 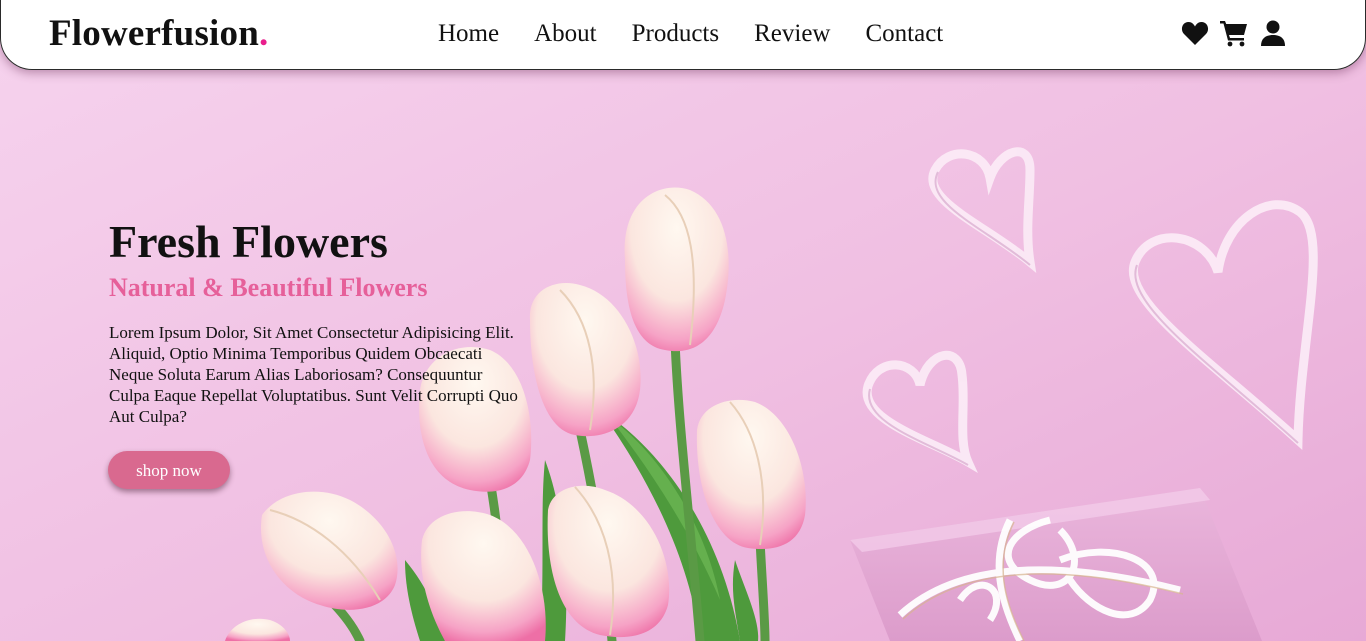 What do you see at coordinates (468, 34) in the screenshot?
I see `nav-link-home: Home` at bounding box center [468, 34].